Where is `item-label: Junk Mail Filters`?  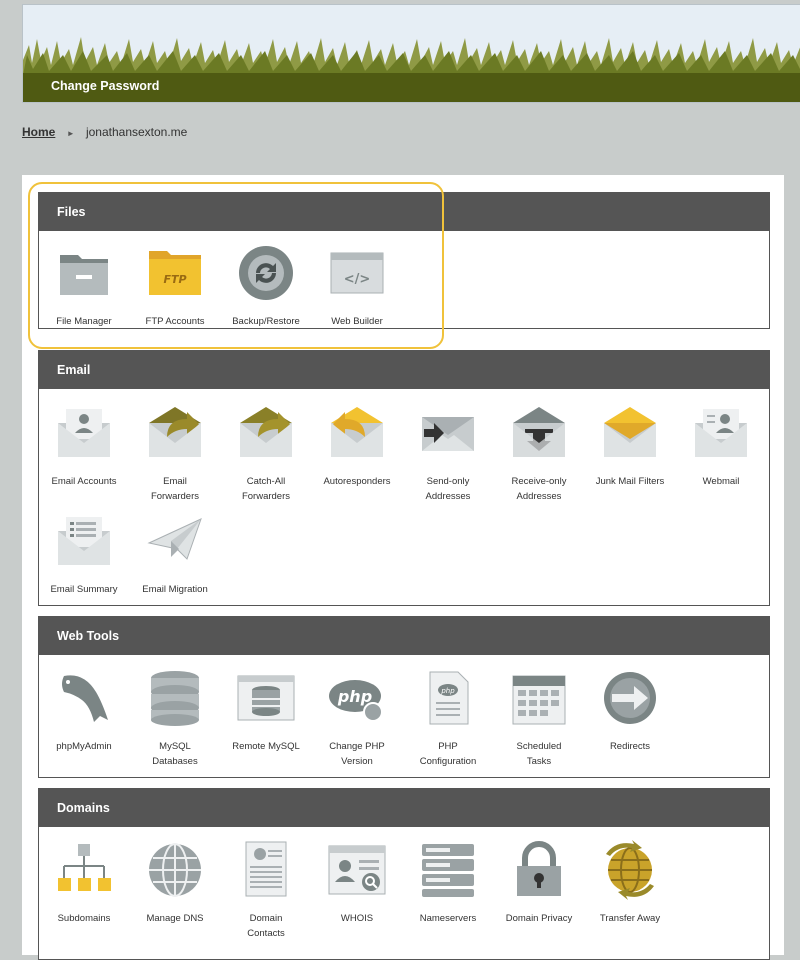 item-label: Junk Mail Filters is located at coordinates (630, 481).